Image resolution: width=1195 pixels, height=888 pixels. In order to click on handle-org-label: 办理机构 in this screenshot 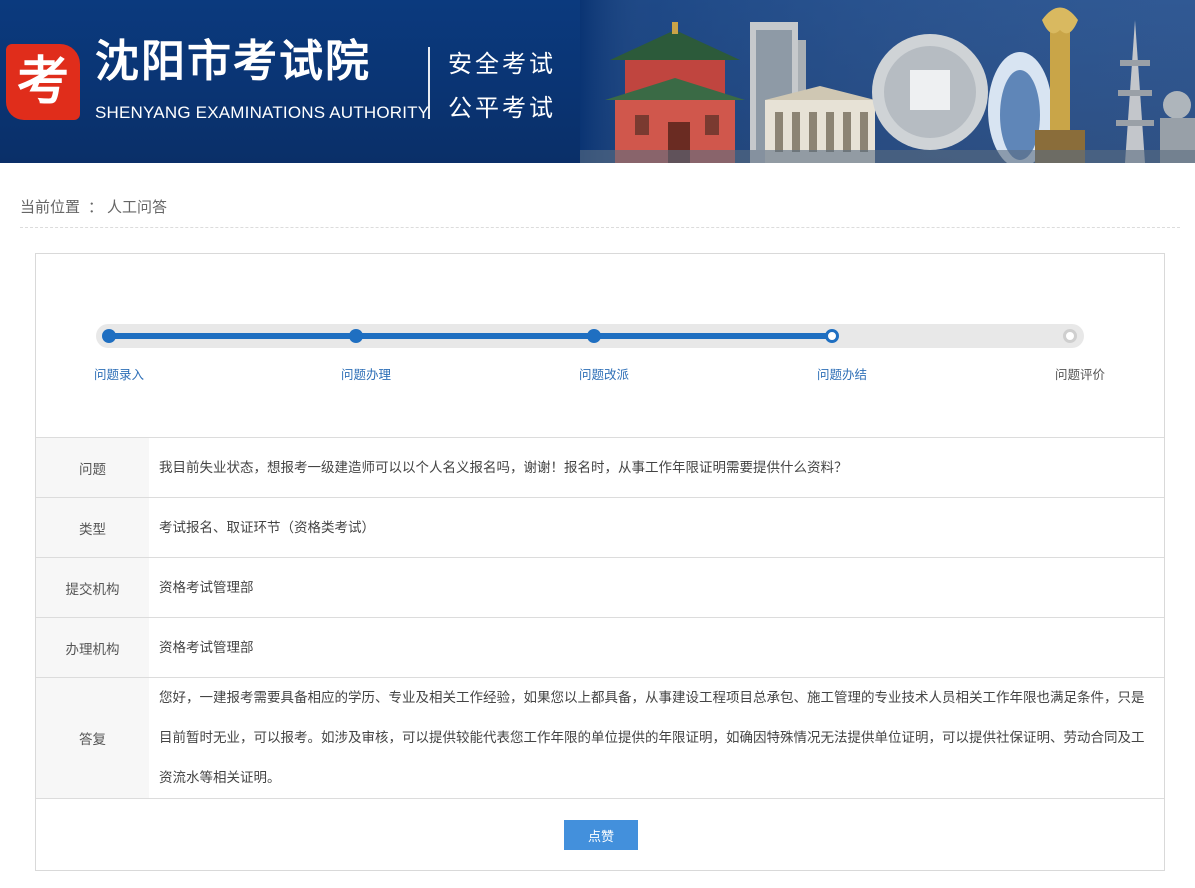, I will do `click(92, 647)`.